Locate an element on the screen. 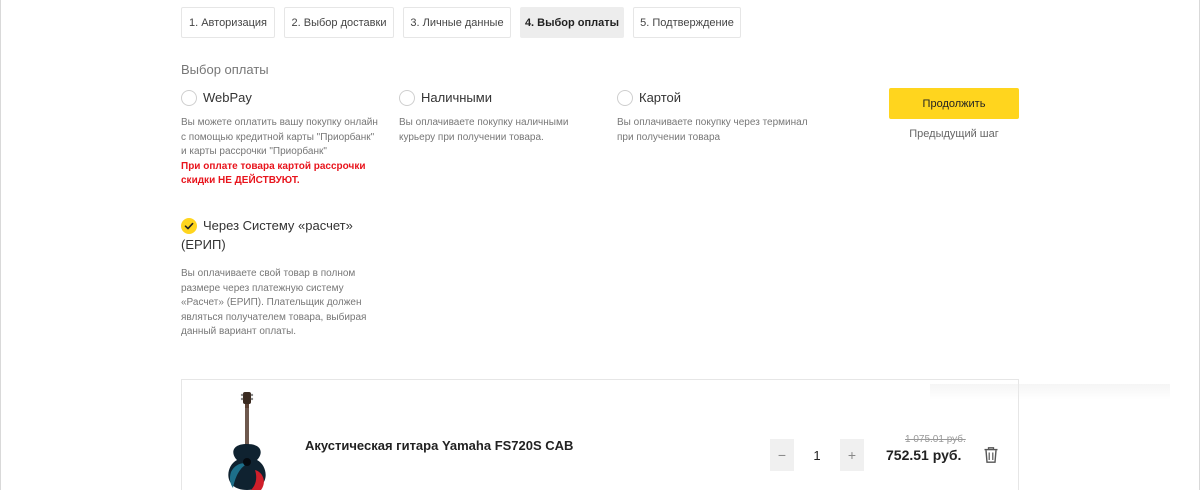 The height and width of the screenshot is (490, 1200). webpay-label: WebPay is located at coordinates (227, 97).